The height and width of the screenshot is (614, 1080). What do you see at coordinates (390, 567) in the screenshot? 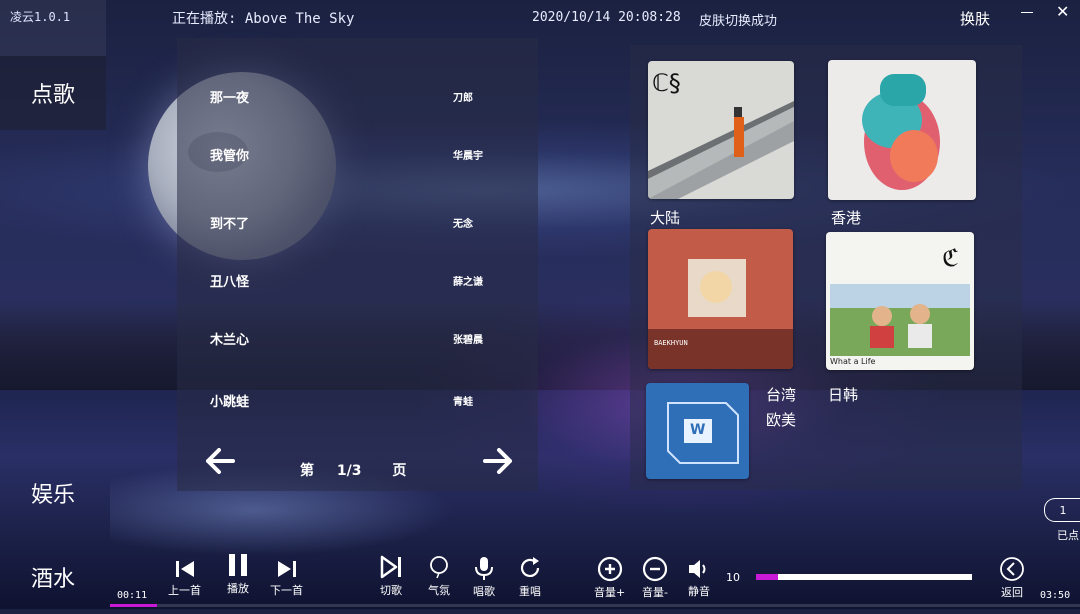
I see `cut-song-icon` at bounding box center [390, 567].